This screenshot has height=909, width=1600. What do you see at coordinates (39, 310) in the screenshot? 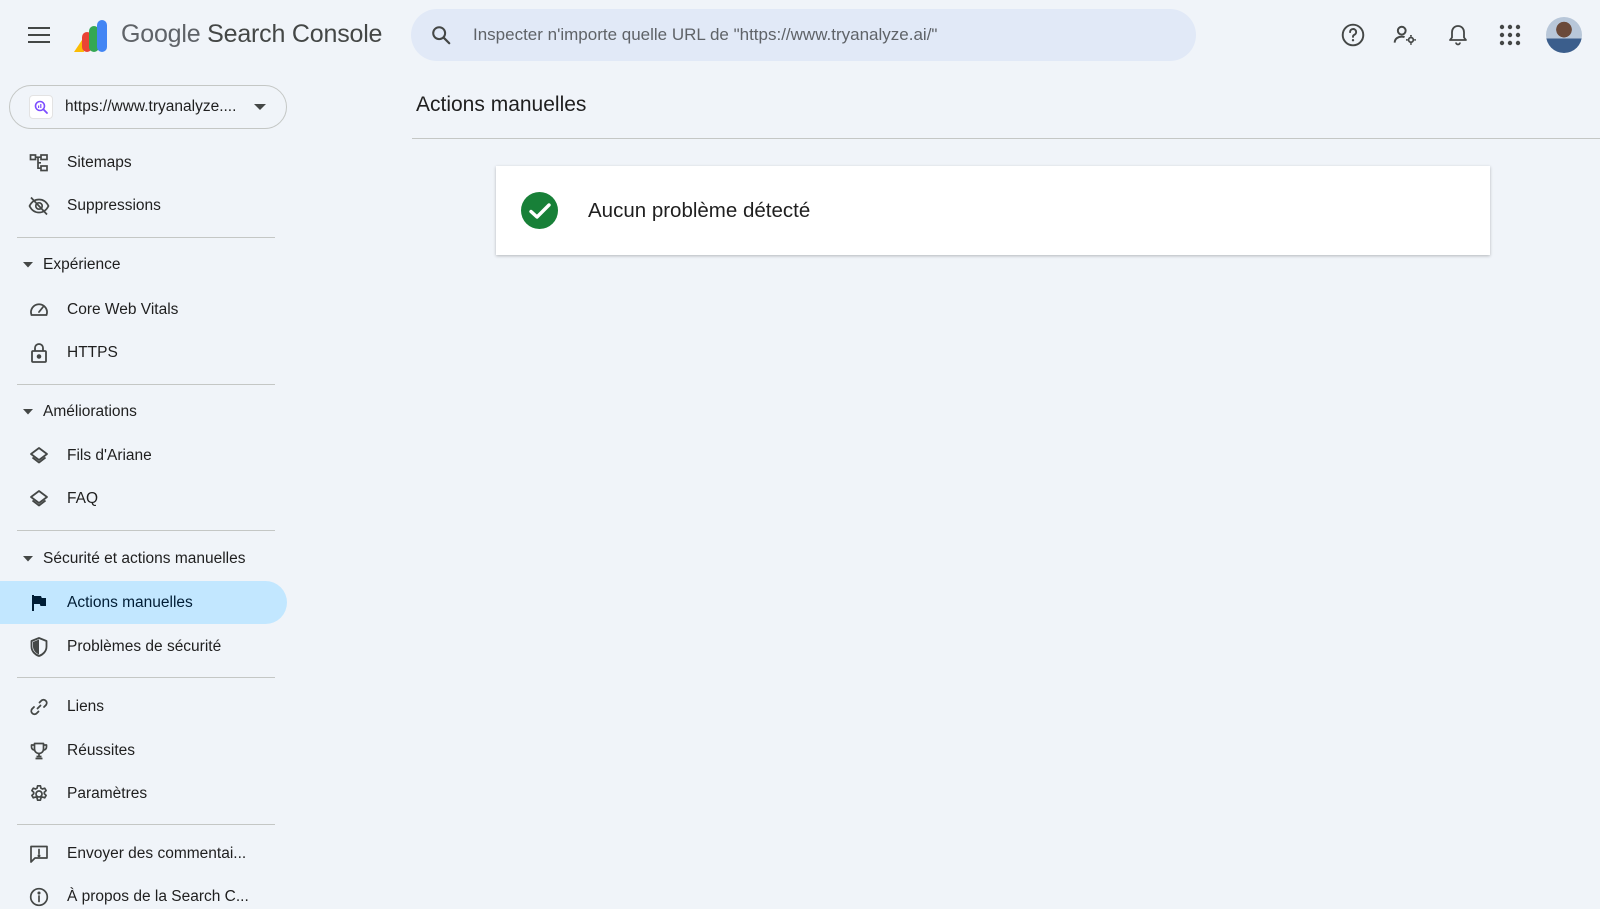
I see `speed-icon` at bounding box center [39, 310].